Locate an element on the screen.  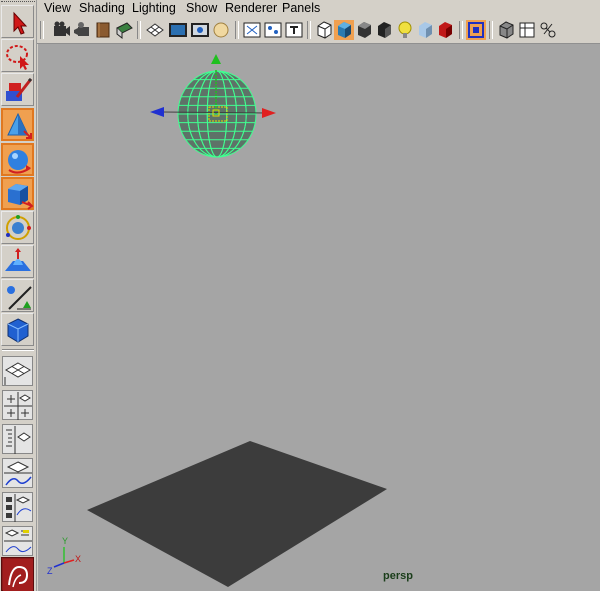
safe-title-icon is located at coordinates (294, 30).